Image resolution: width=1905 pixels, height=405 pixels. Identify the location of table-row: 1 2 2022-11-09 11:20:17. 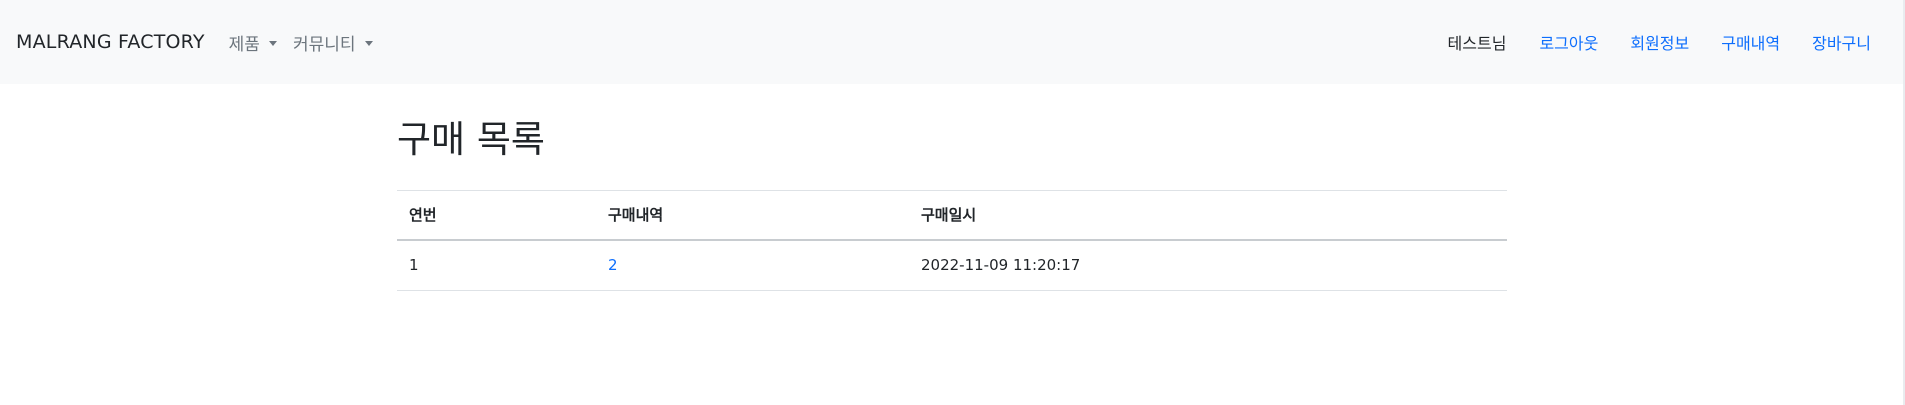
(952, 265).